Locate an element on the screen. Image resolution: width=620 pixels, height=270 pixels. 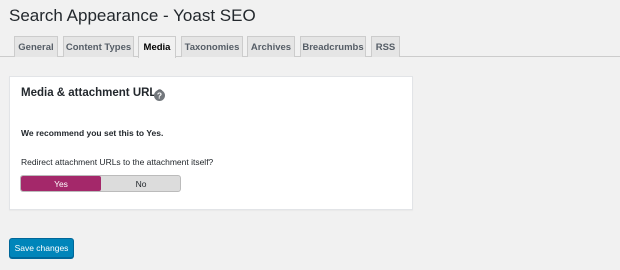
page-title: Search Appearance - Yoast SEO is located at coordinates (132, 15).